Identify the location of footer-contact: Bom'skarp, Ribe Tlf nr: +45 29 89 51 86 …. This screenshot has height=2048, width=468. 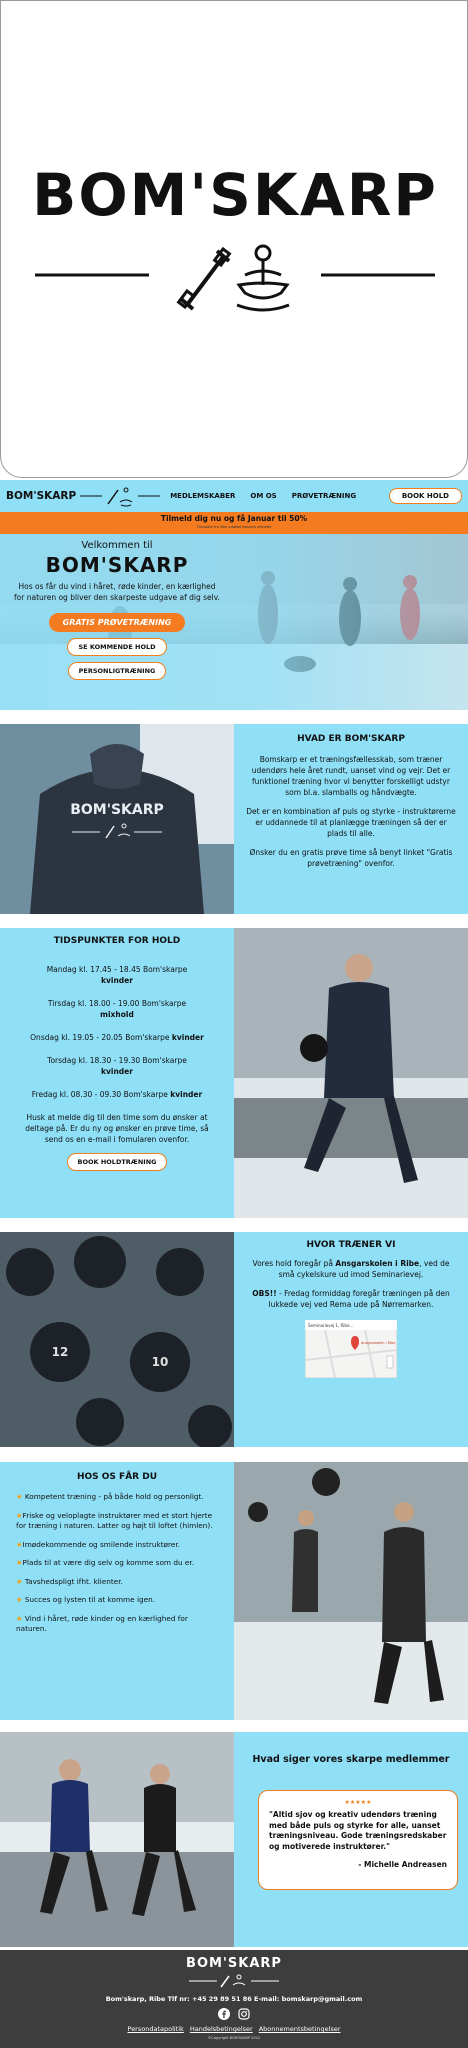
(234, 1999).